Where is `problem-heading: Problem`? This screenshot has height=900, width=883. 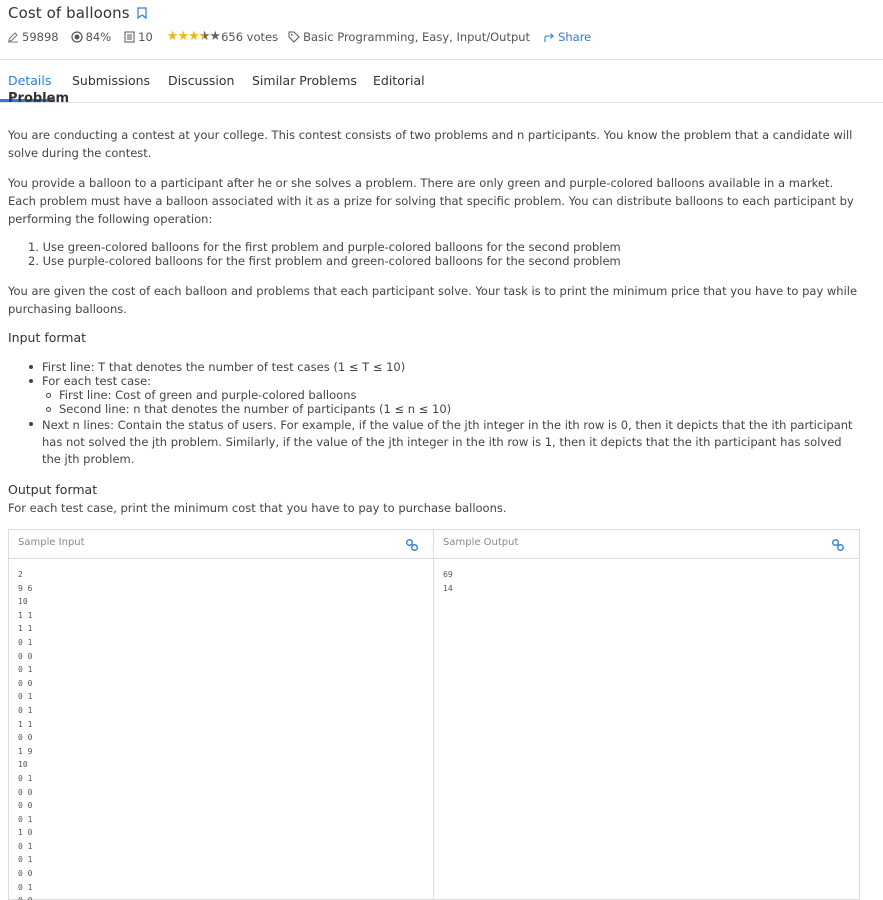 problem-heading: Problem is located at coordinates (38, 96).